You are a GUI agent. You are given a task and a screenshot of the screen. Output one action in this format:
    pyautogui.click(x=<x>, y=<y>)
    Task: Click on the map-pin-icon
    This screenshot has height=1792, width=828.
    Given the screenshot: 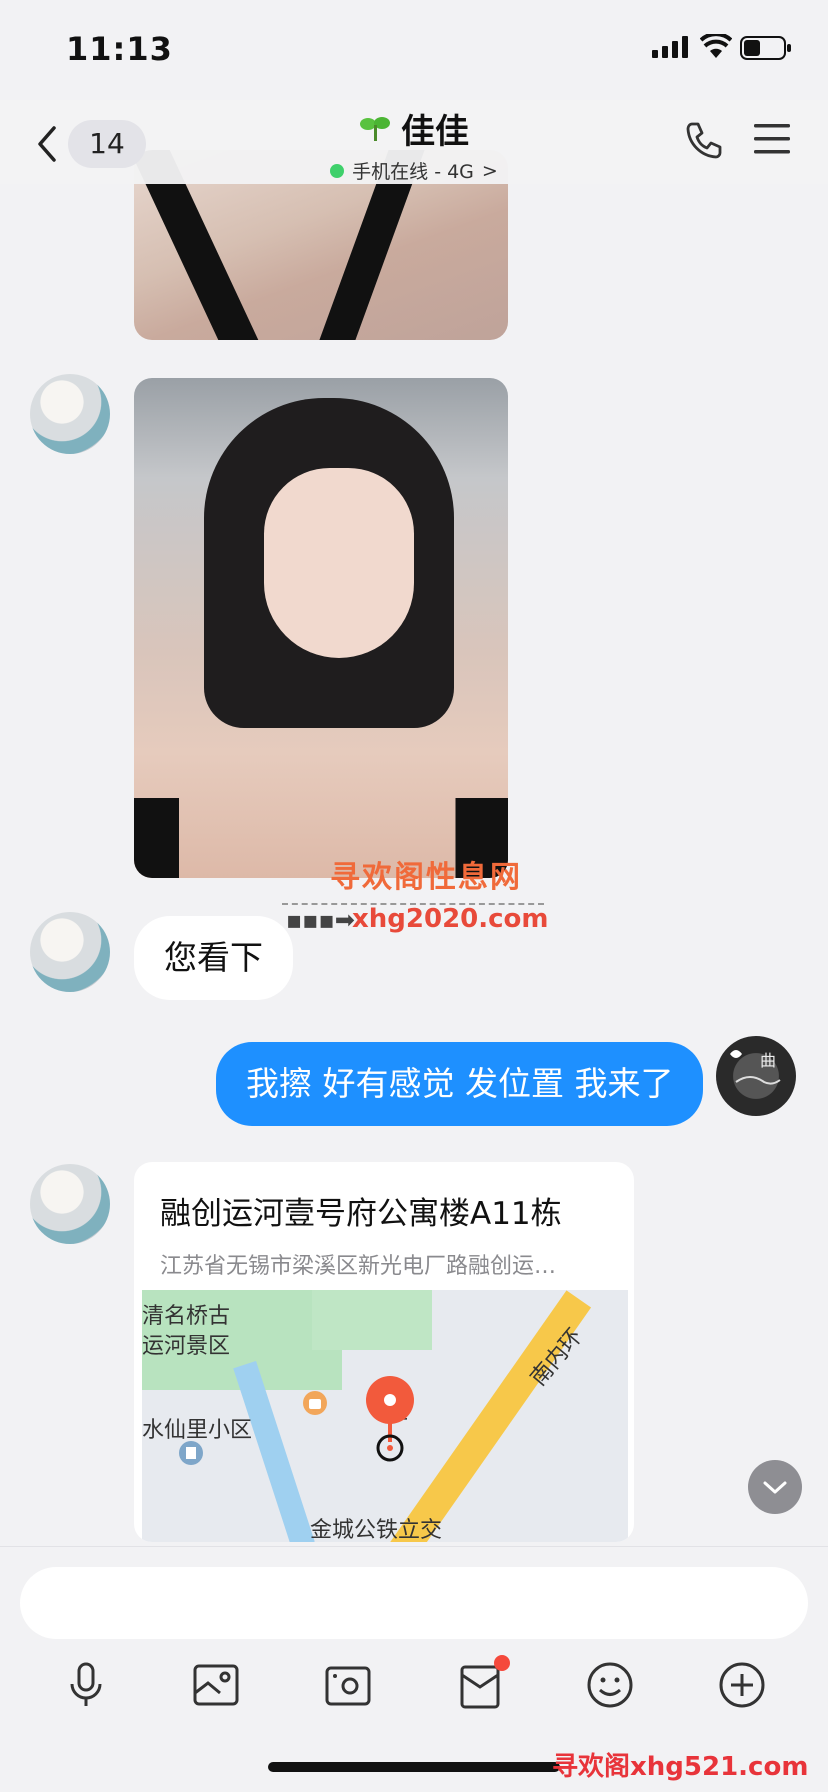 What is the action you would take?
    pyautogui.click(x=390, y=1419)
    